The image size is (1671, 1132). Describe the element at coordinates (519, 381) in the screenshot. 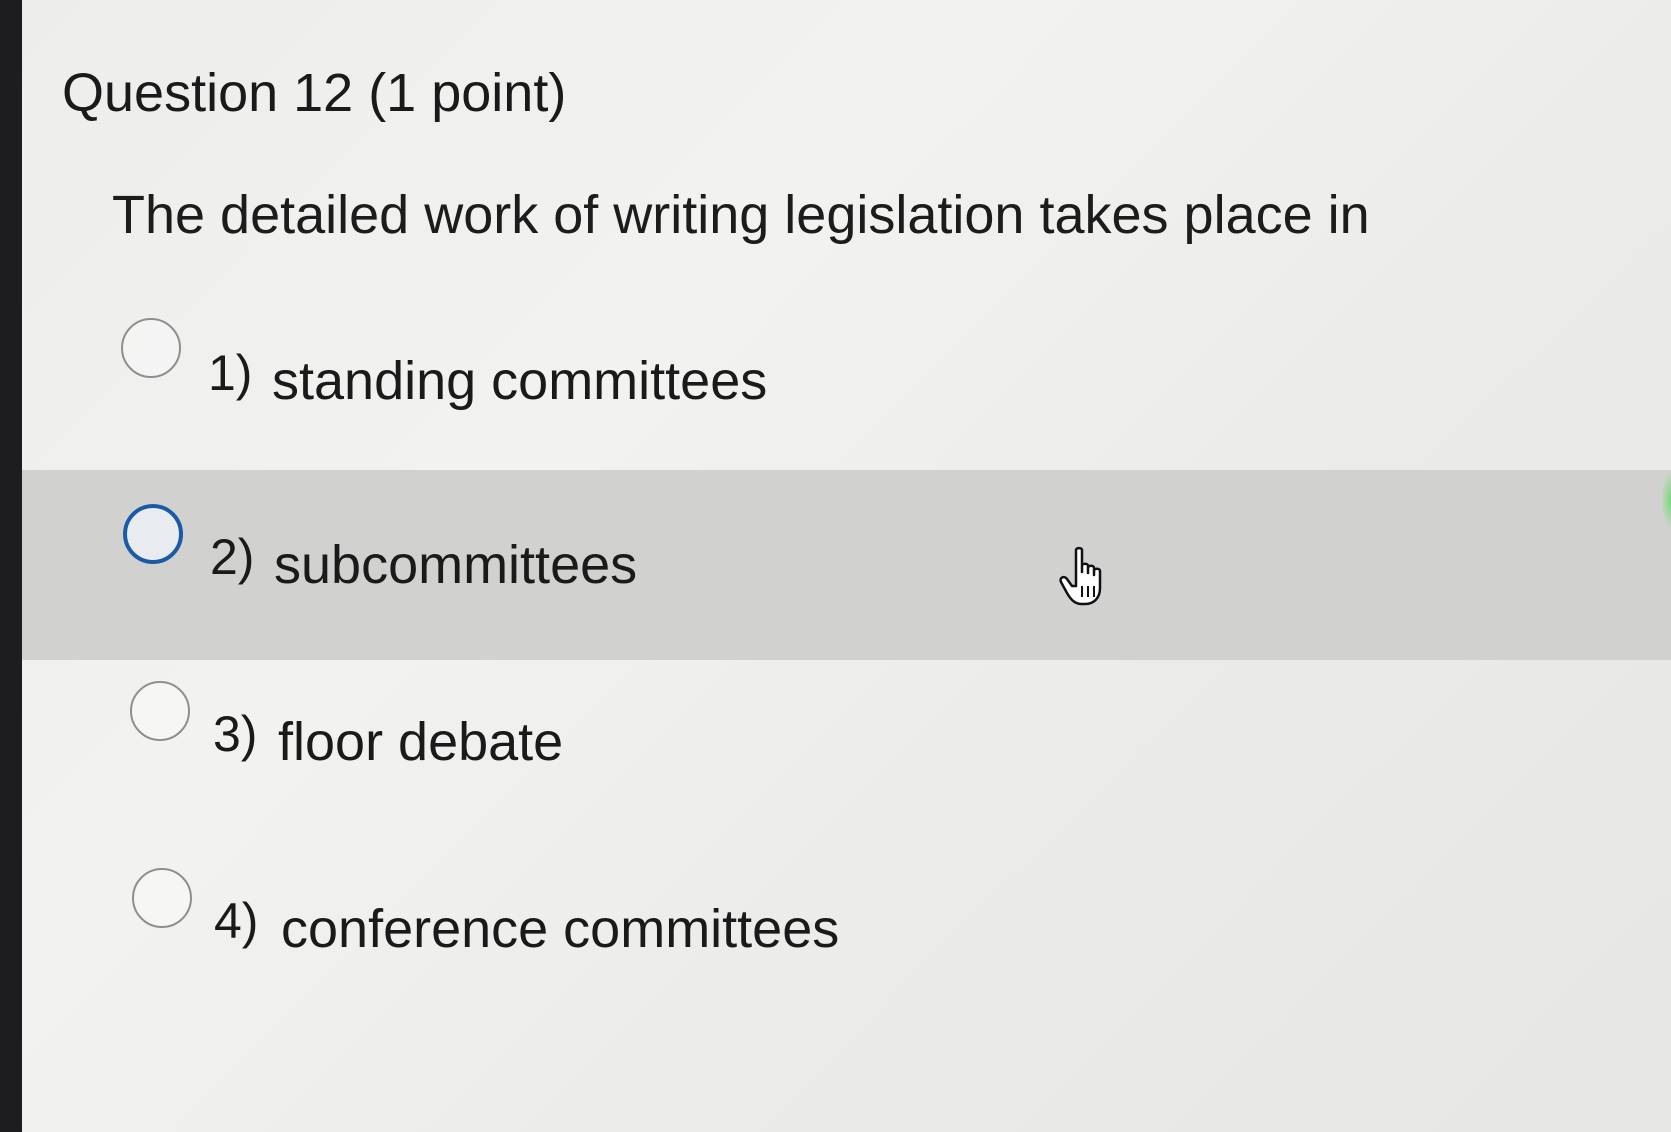

I see `option-label-1: standing committees` at that location.